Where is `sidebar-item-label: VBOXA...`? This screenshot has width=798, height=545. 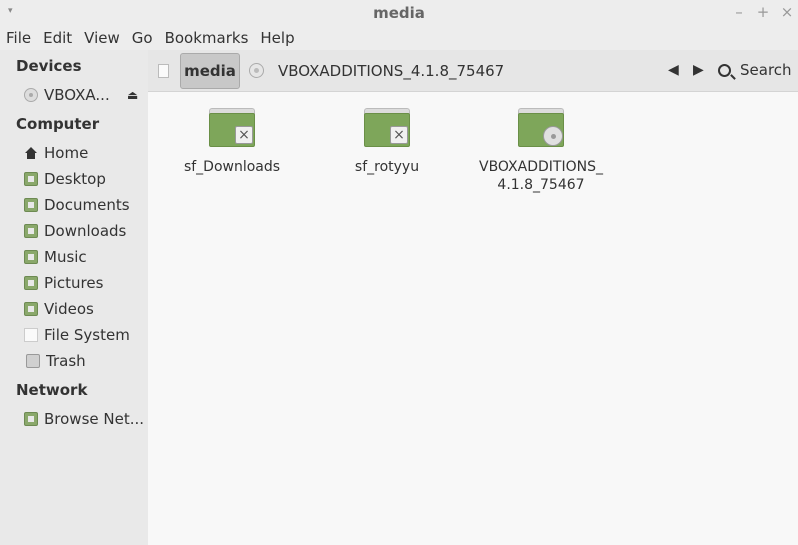 sidebar-item-label: VBOXA... is located at coordinates (77, 95).